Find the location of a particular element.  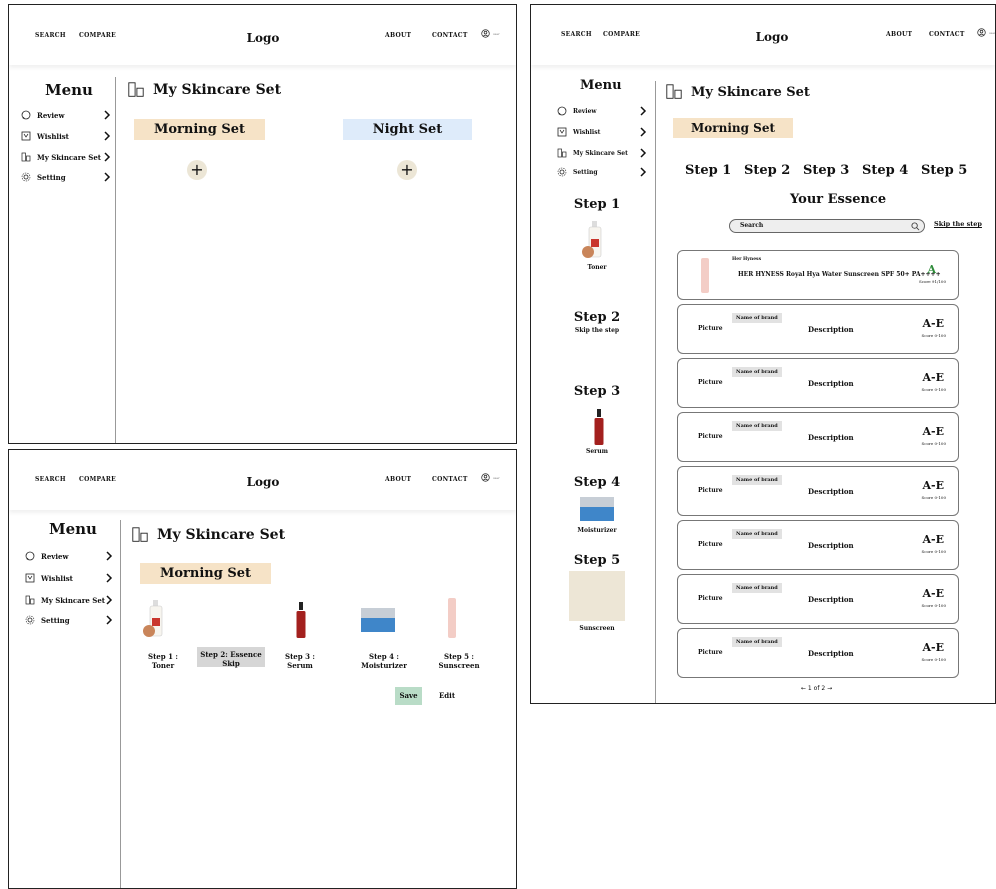

tab-step-5: Step 5 is located at coordinates (944, 170).